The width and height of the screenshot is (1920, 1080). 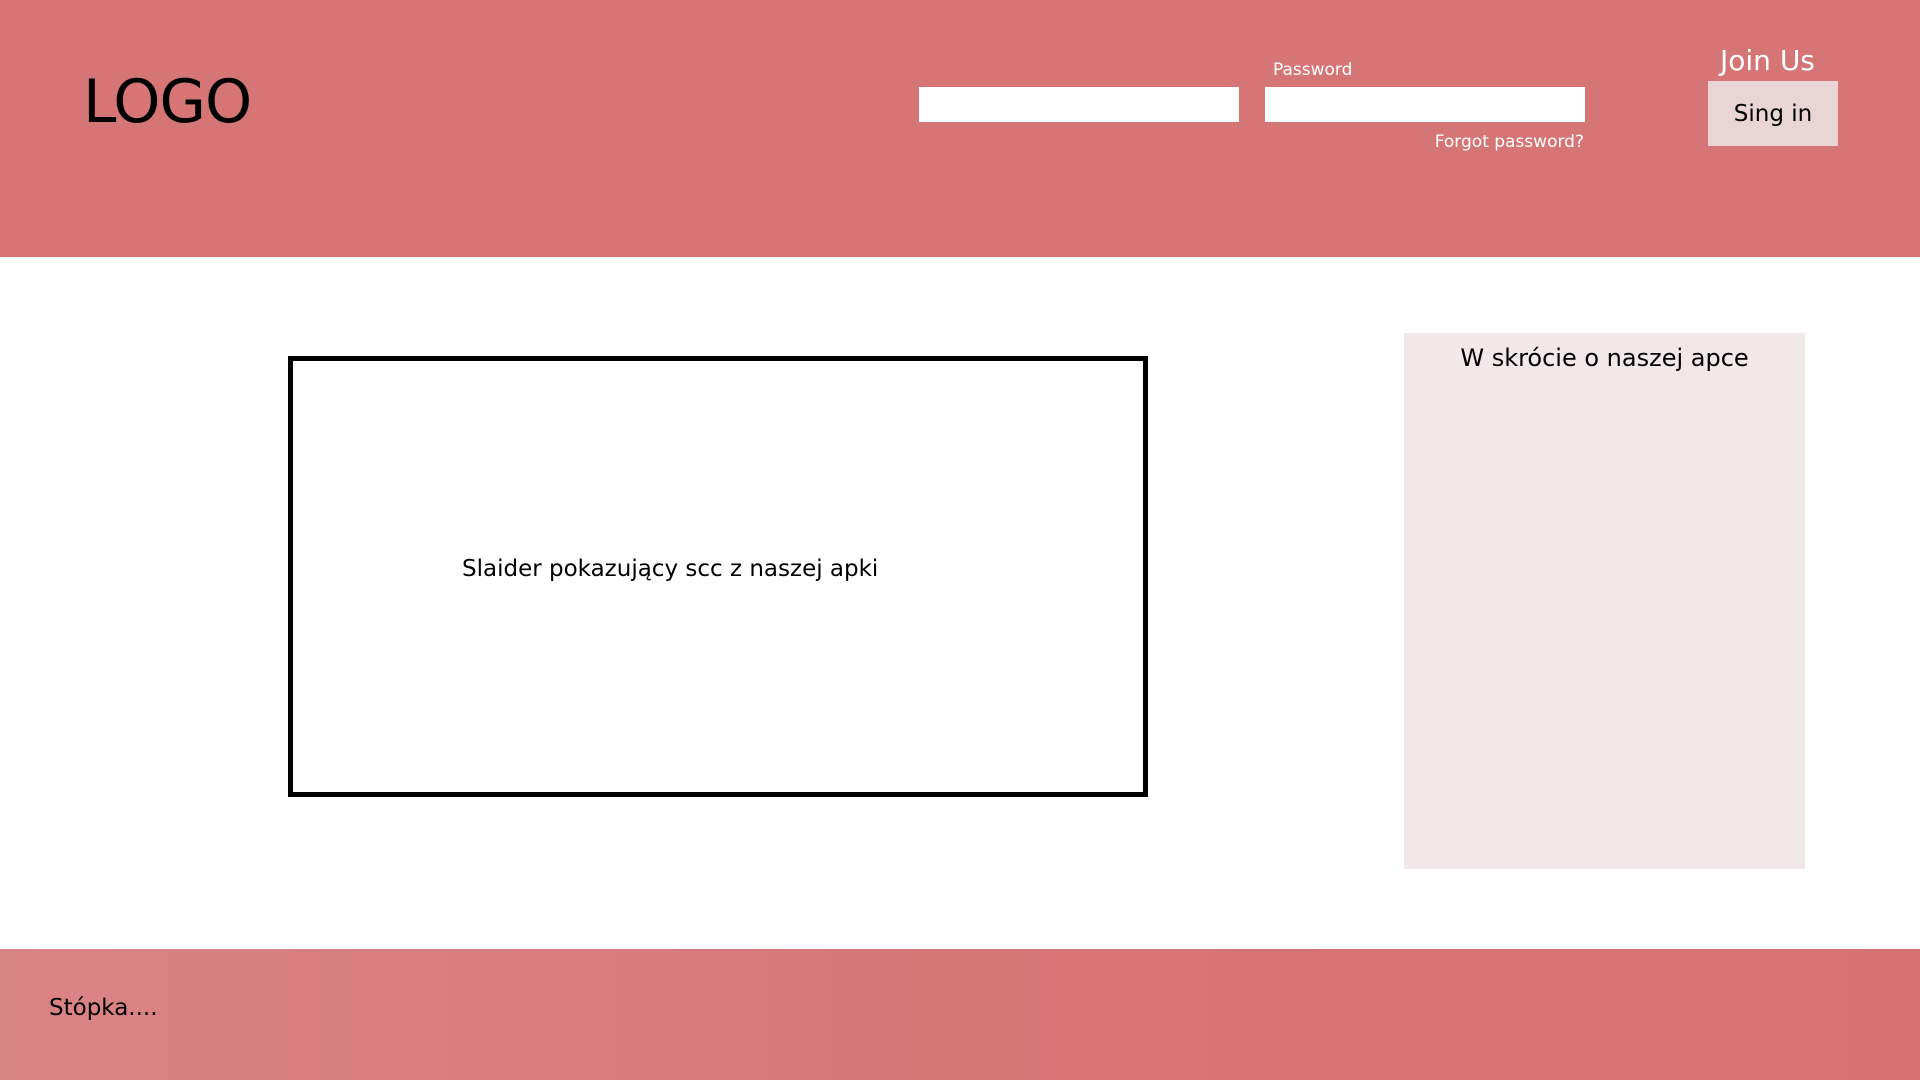 I want to click on about-app-title: W skrócie o naszej apce, so click(x=1604, y=358).